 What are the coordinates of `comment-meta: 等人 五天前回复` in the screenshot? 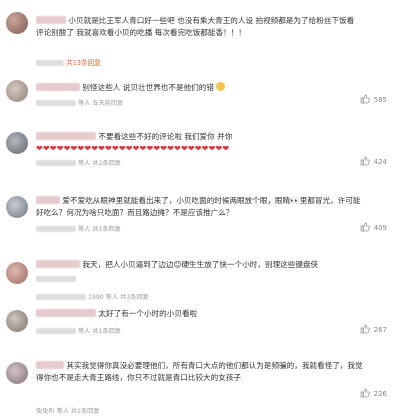 It's located at (79, 102).